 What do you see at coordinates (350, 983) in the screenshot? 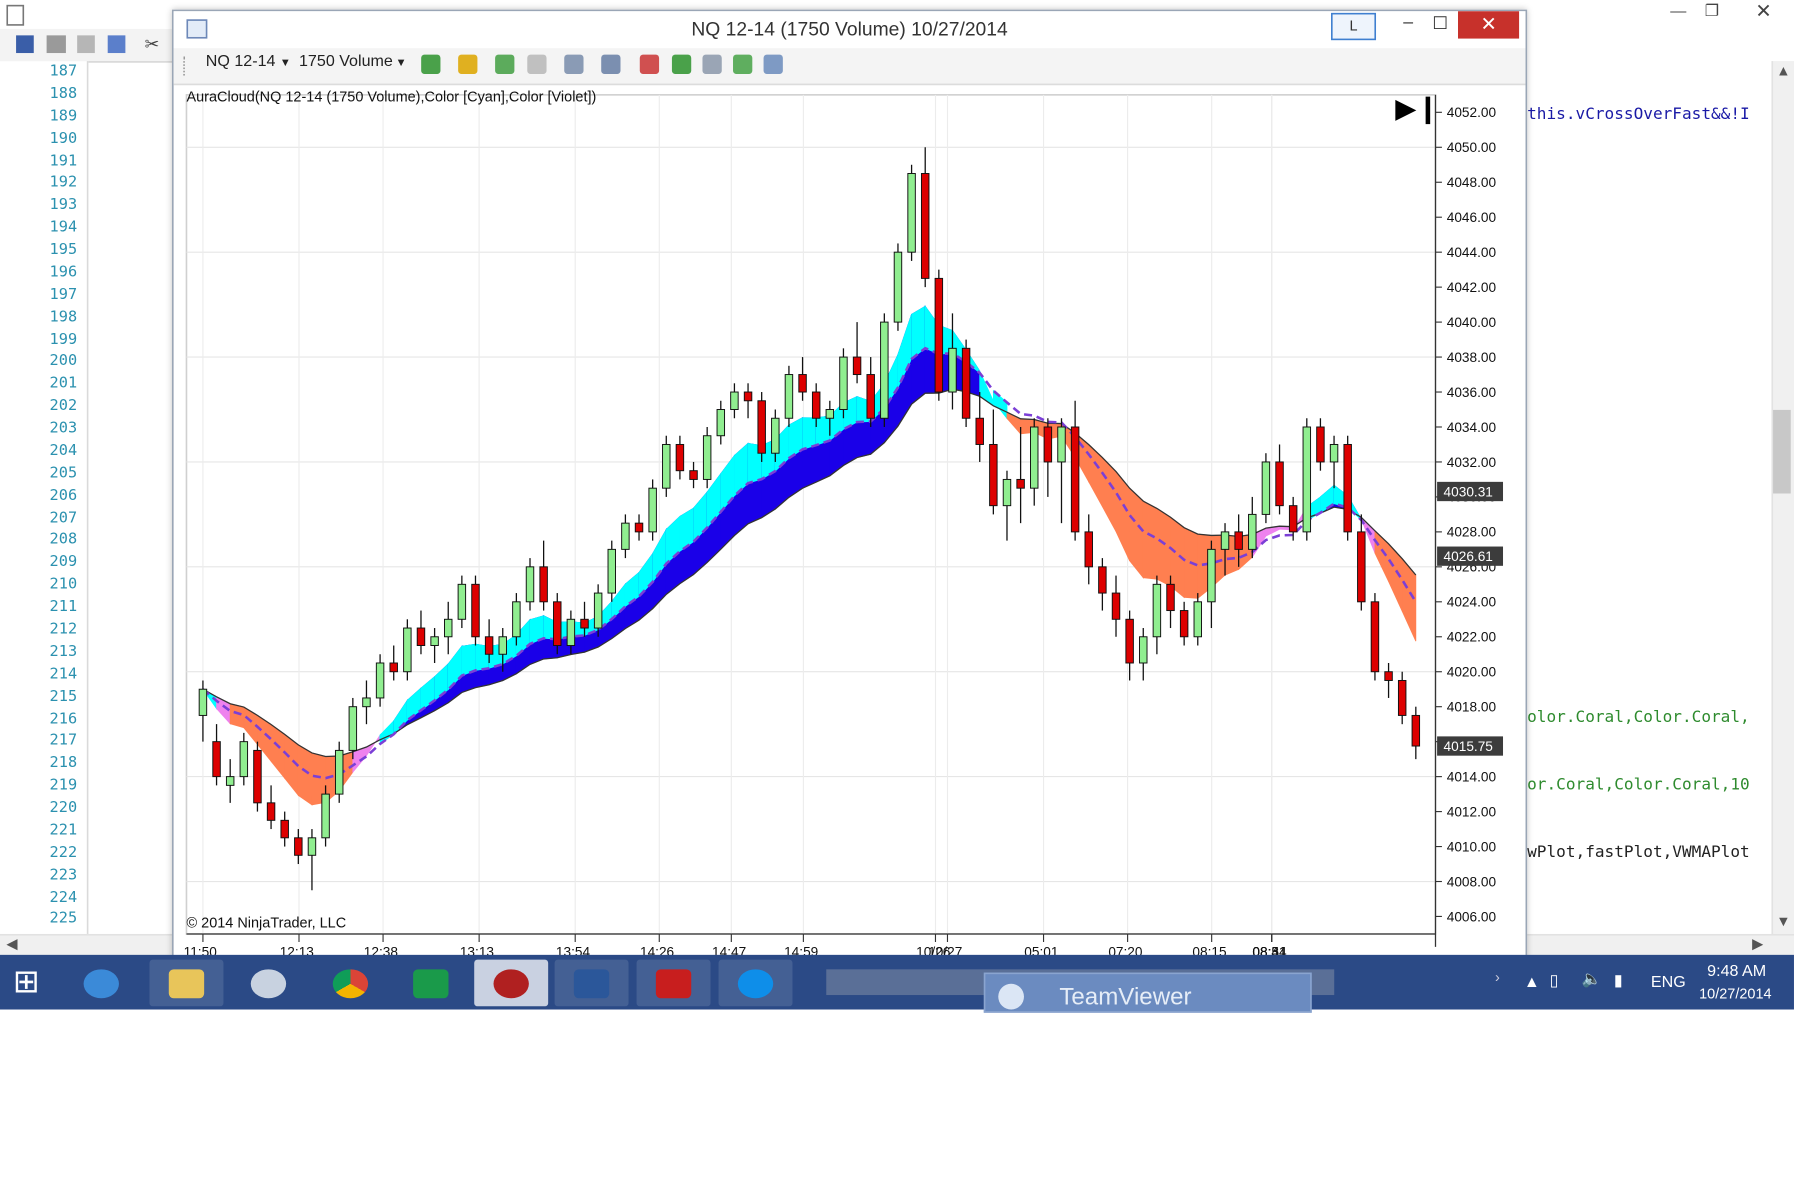
I see `taskbar-chrome` at bounding box center [350, 983].